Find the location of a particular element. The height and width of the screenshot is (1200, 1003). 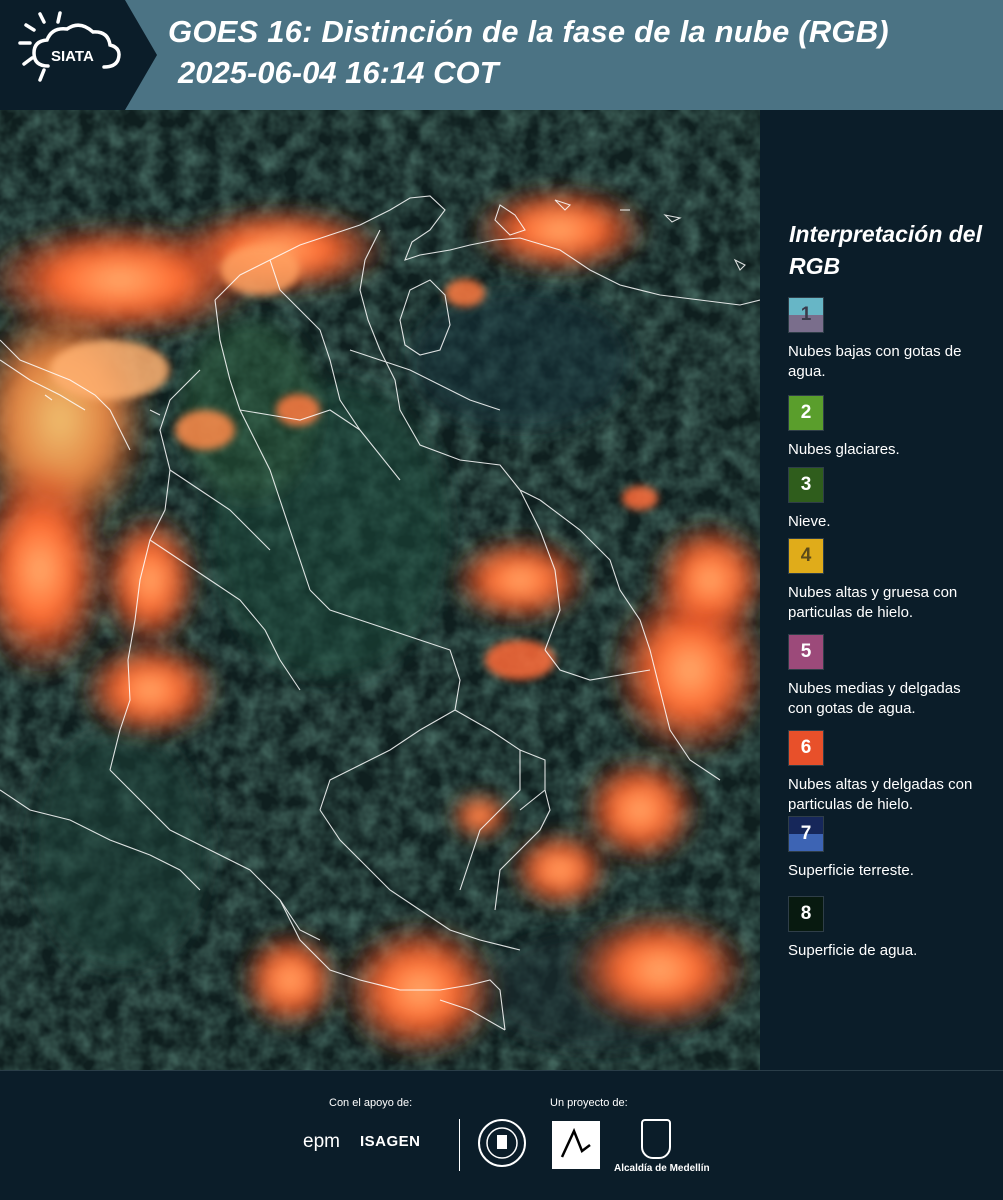

legend-swatch: 1 is located at coordinates (806, 315).